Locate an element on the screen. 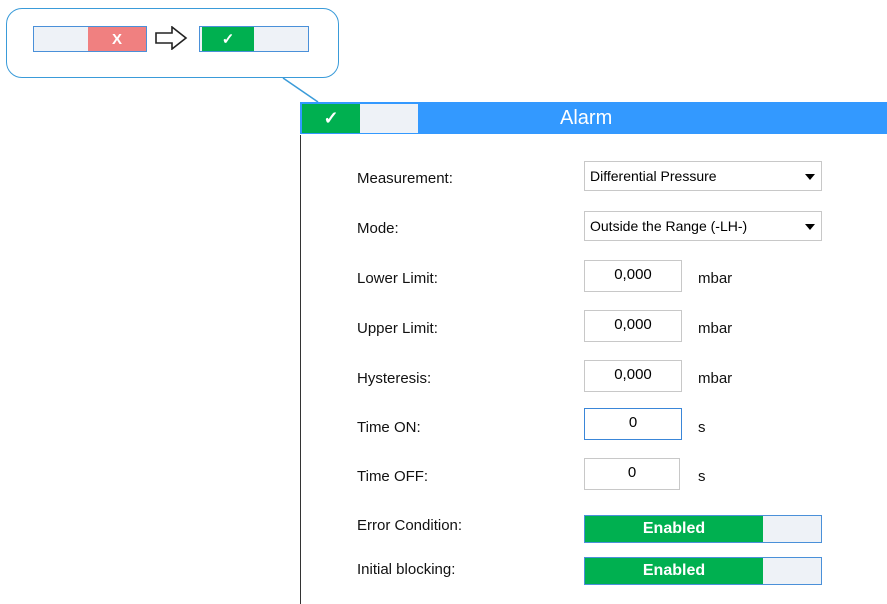 The width and height of the screenshot is (887, 604). mode-value: Outside the Range (-LH-) is located at coordinates (669, 226).